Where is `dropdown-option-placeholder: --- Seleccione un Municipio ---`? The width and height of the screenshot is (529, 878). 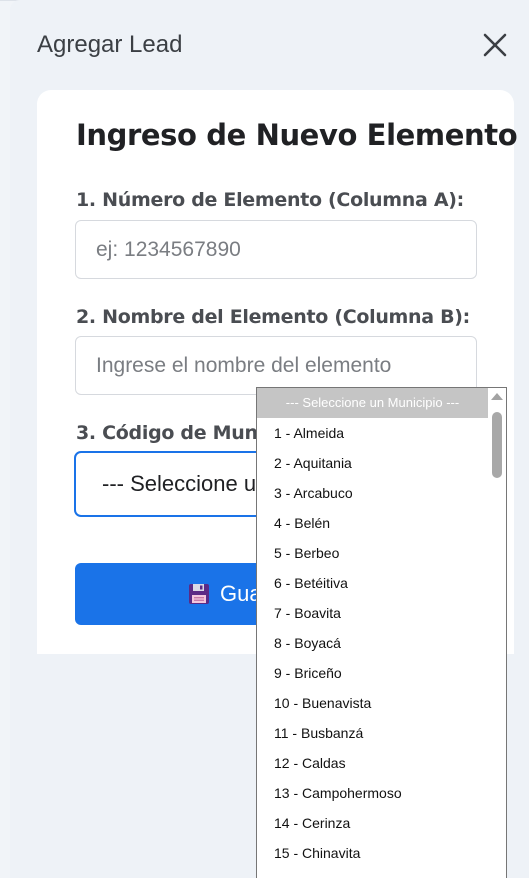 dropdown-option-placeholder: --- Seleccione un Municipio --- is located at coordinates (372, 403).